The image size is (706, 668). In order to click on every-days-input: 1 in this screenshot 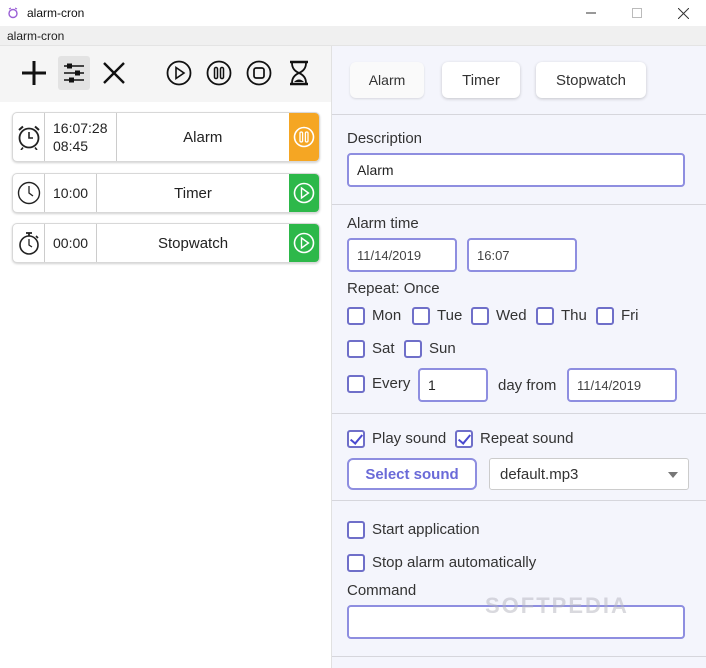, I will do `click(453, 385)`.